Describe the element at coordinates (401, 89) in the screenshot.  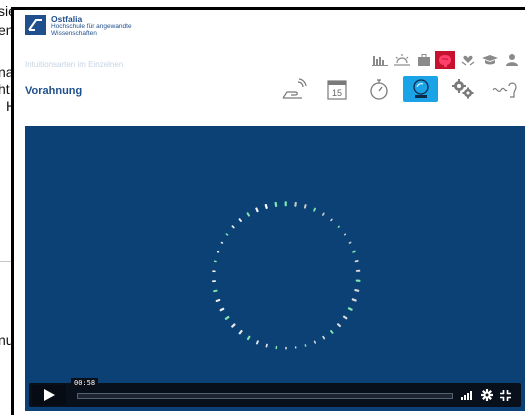
I see `topic-icon-toolbar: 15` at that location.